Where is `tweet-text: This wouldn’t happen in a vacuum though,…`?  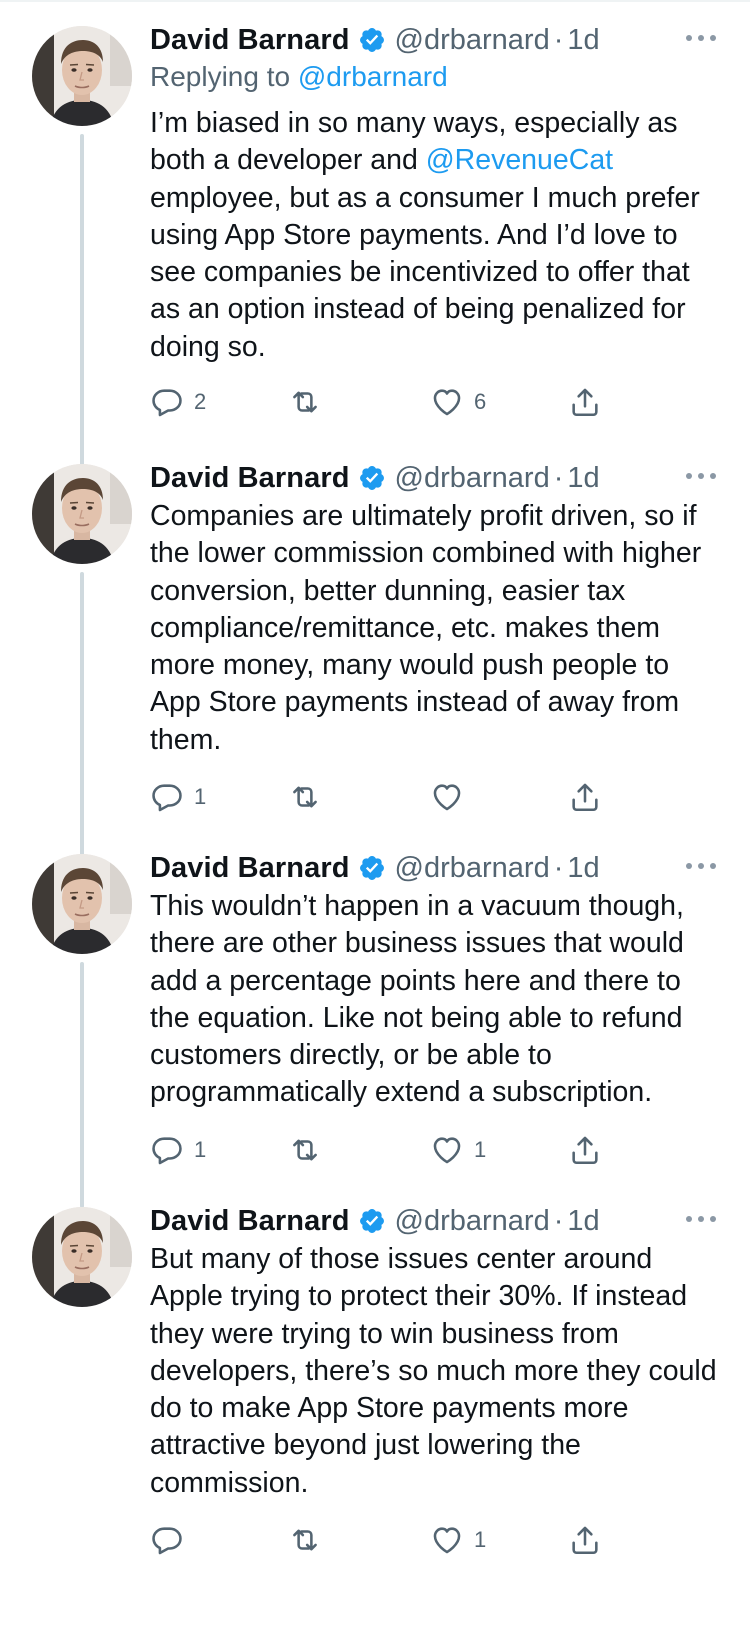 tweet-text: This wouldn’t happen in a vacuum though,… is located at coordinates (417, 999).